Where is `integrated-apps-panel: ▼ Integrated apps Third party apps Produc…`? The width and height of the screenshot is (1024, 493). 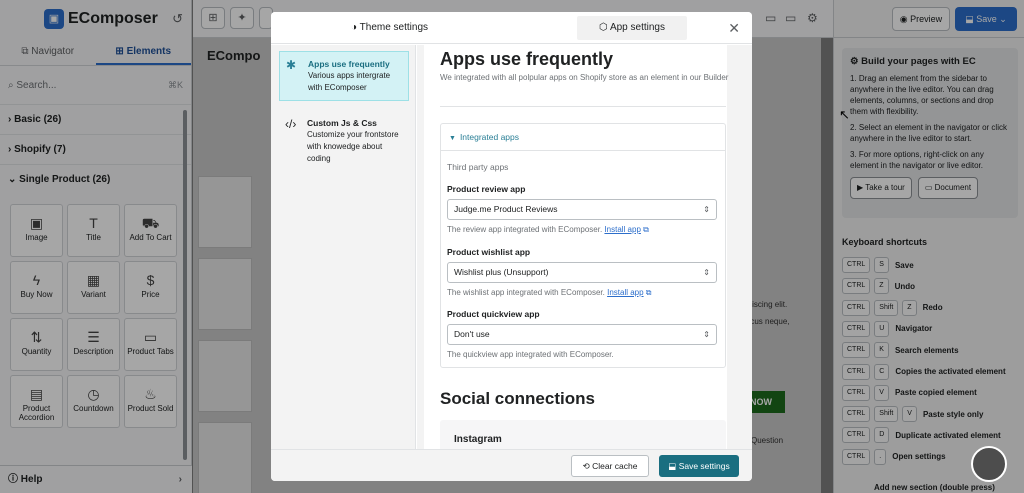 integrated-apps-panel: ▼ Integrated apps Third party apps Produc… is located at coordinates (583, 245).